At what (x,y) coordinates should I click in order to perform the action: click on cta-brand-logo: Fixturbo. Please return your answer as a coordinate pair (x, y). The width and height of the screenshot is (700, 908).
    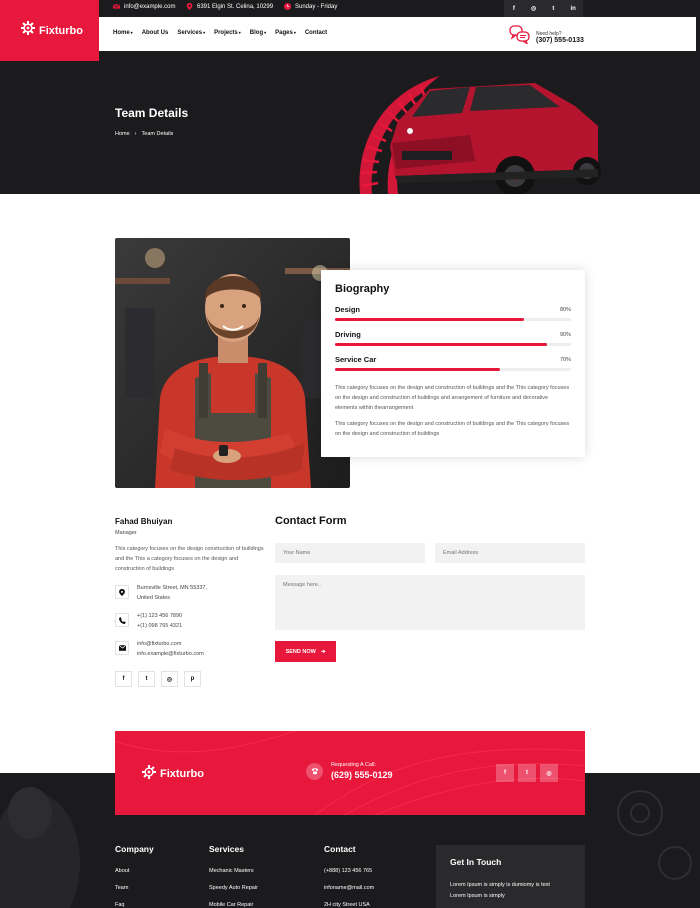
    Looking at the image, I should click on (173, 773).